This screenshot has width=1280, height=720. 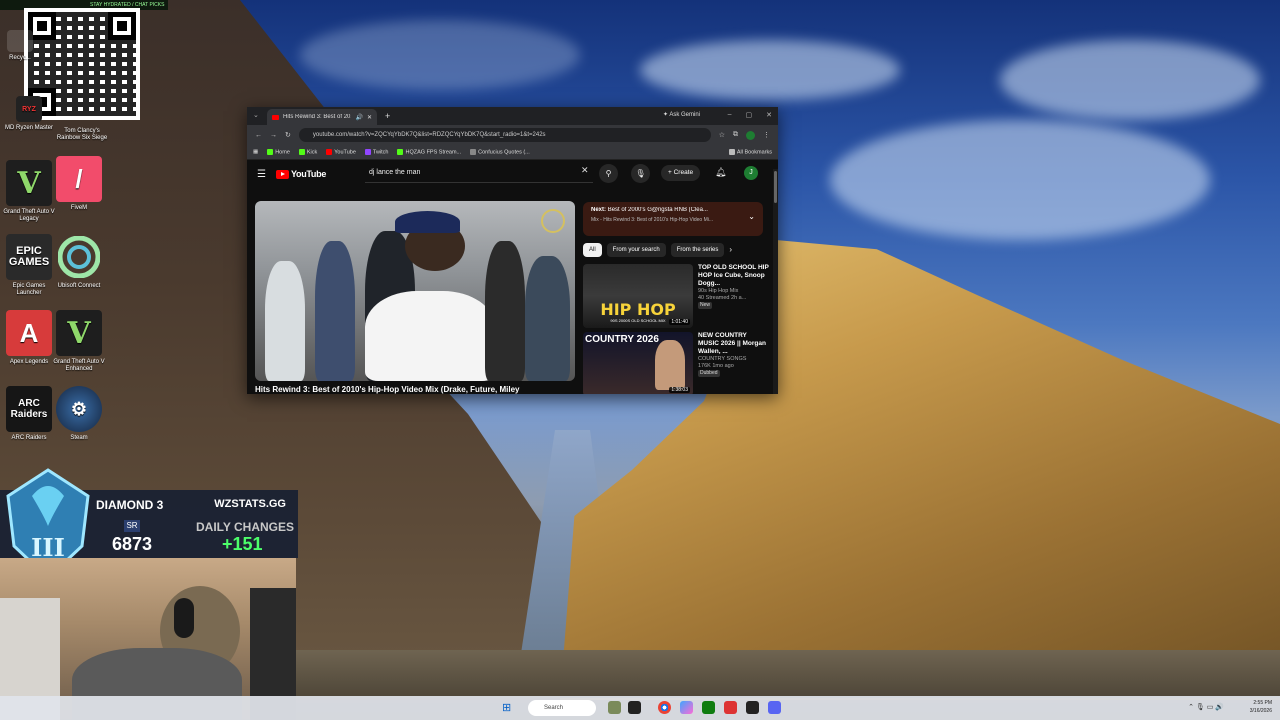 I want to click on cloud, so click(x=1020, y=180).